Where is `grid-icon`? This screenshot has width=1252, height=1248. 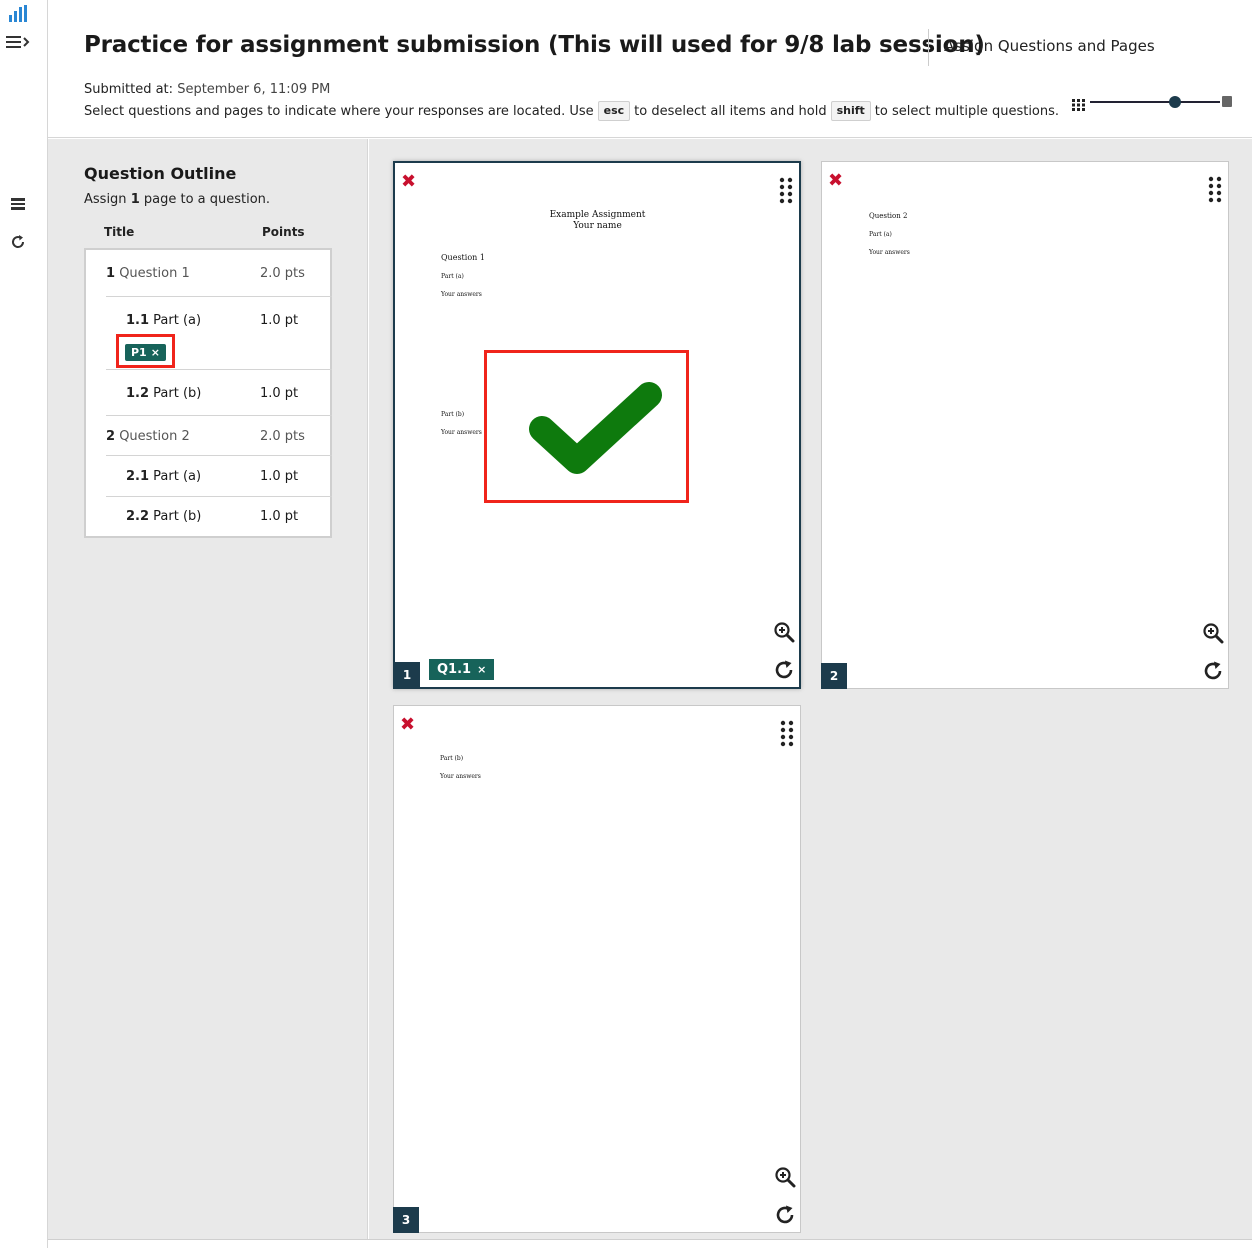
grid-icon is located at coordinates (1079, 105).